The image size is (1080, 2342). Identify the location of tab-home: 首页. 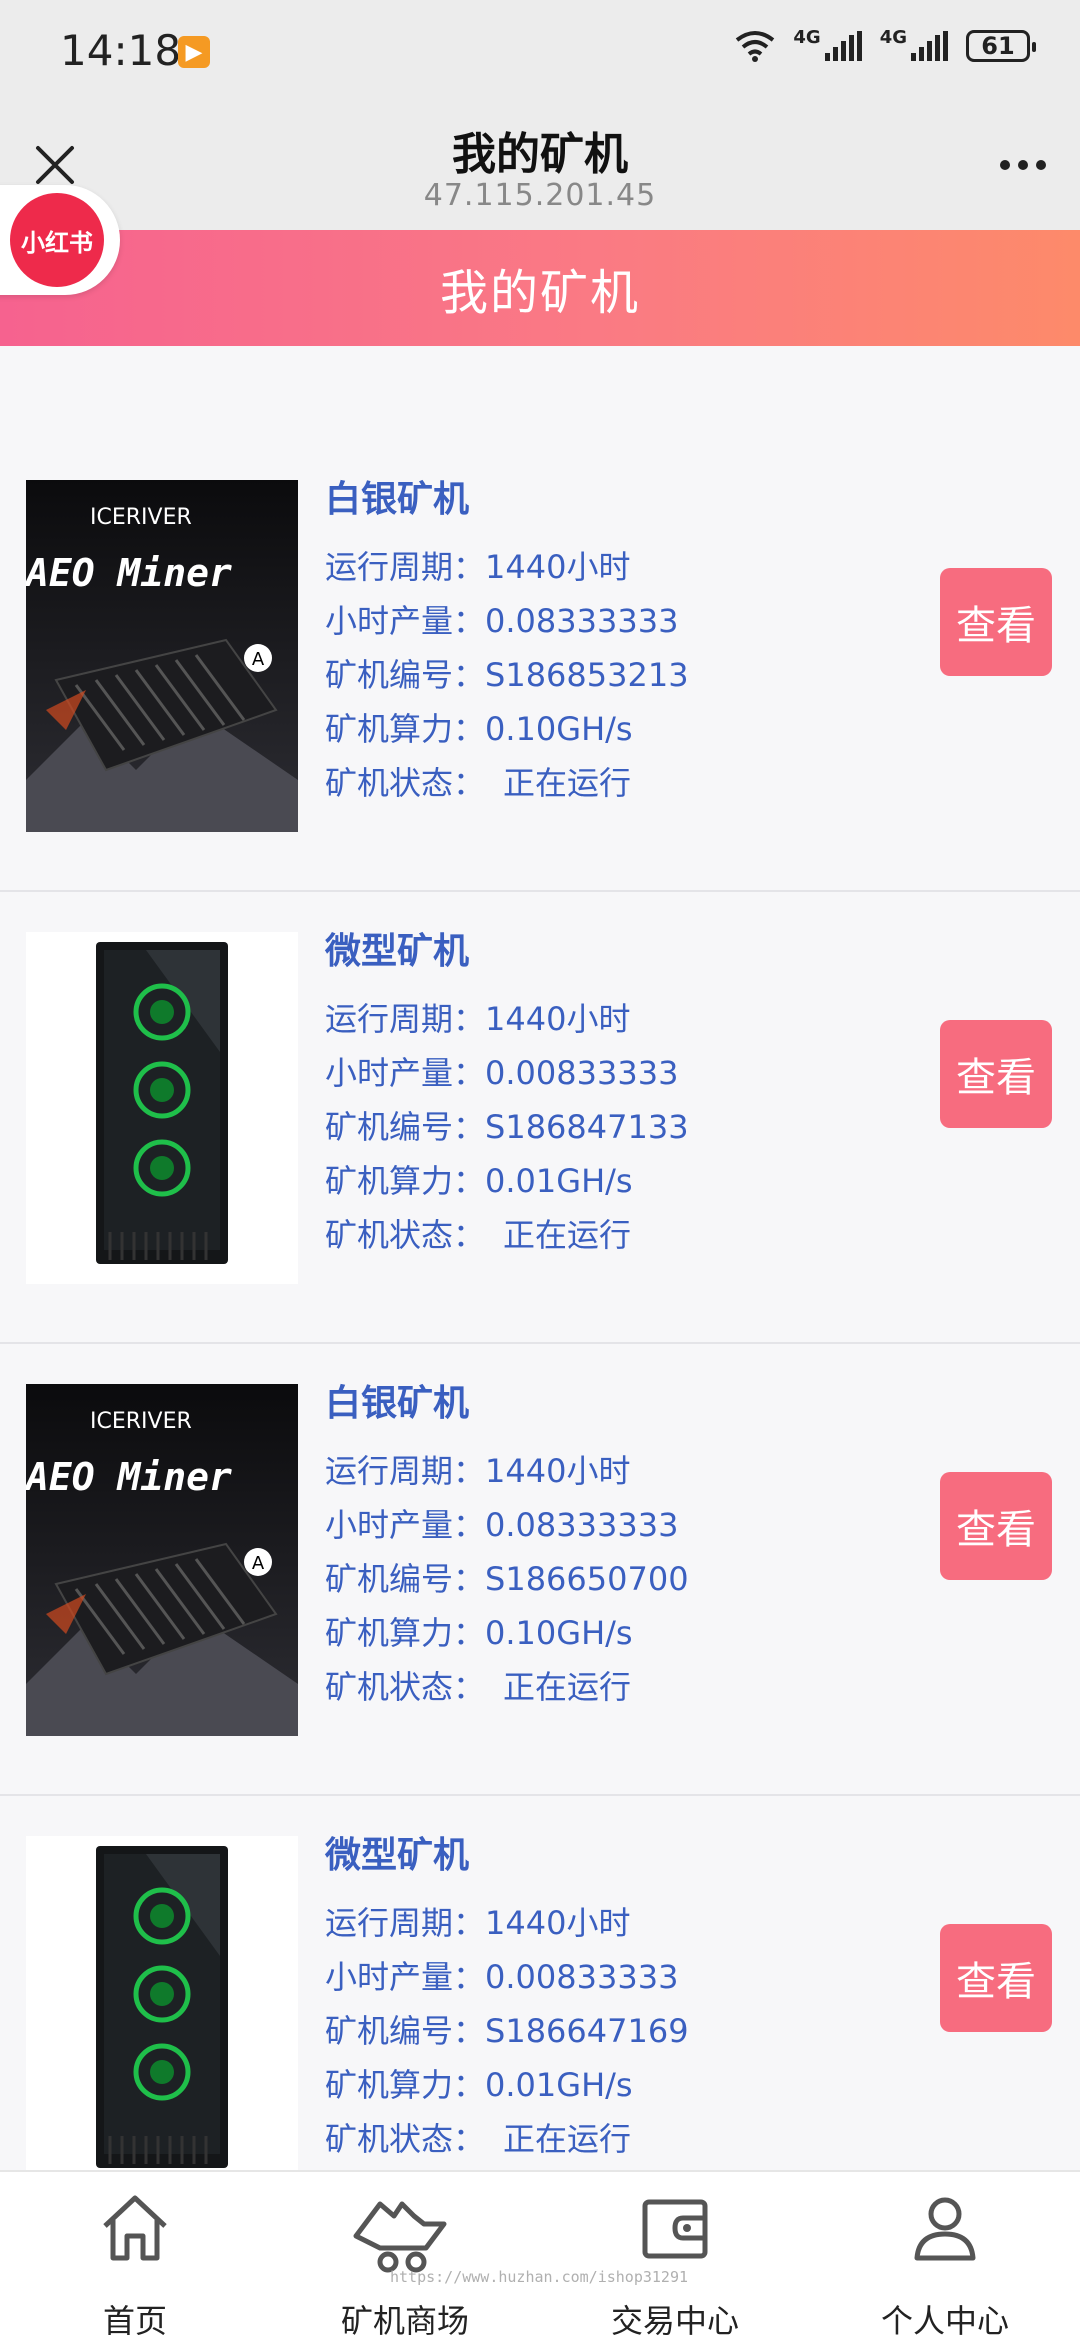
(135, 2257).